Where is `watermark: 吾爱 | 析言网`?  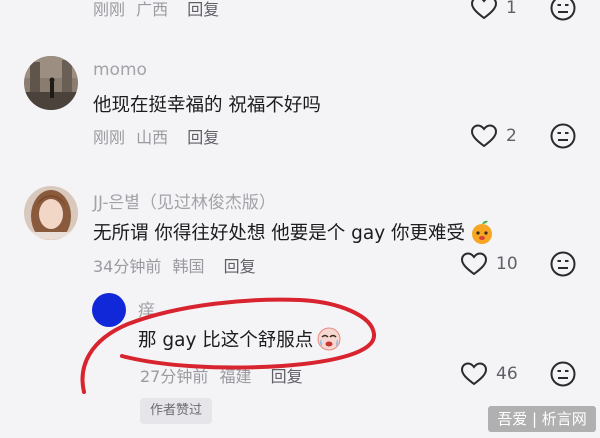 watermark: 吾爱 | 析言网 is located at coordinates (542, 419).